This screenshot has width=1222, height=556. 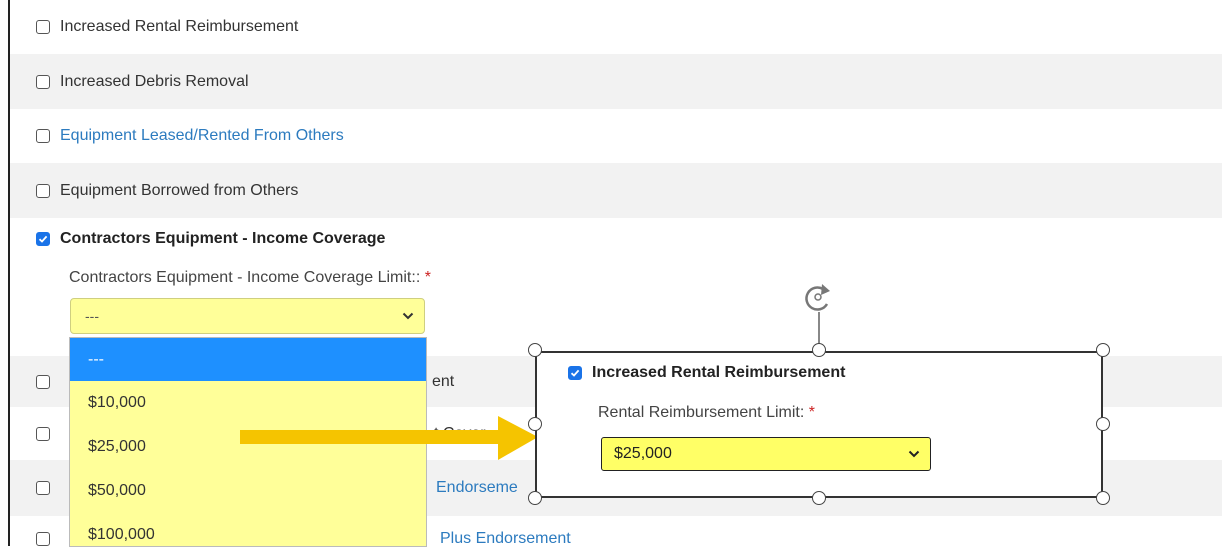 What do you see at coordinates (248, 359) in the screenshot?
I see `dropdown-option: ---` at bounding box center [248, 359].